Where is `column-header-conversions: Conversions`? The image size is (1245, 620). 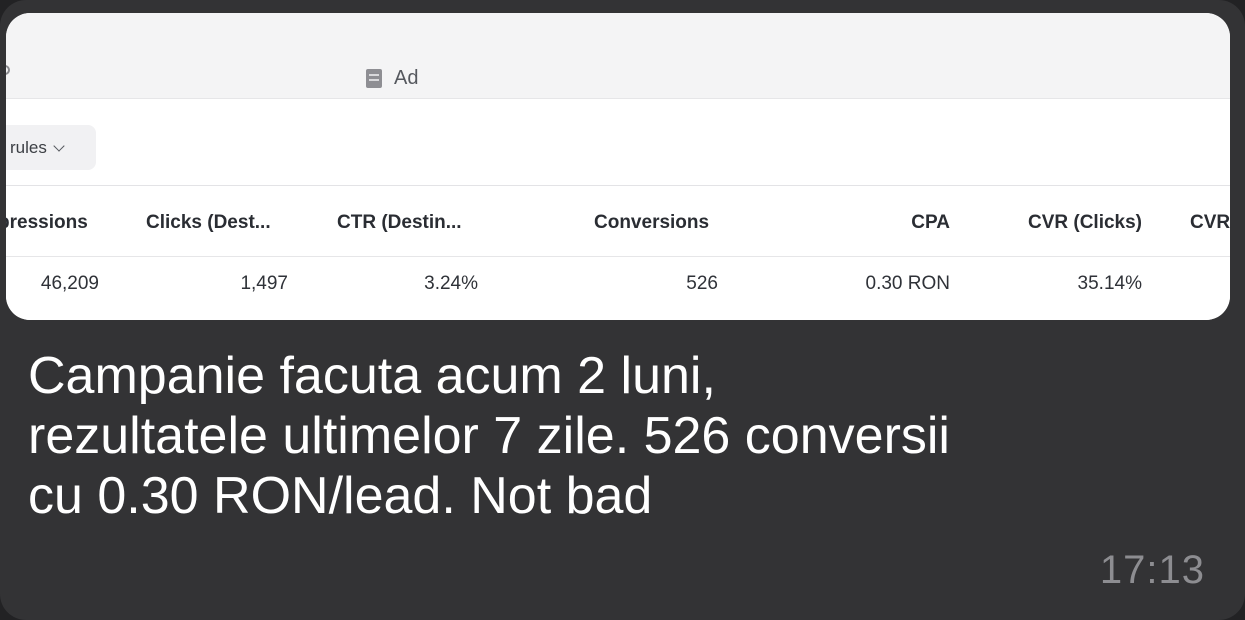 column-header-conversions: Conversions is located at coordinates (651, 223).